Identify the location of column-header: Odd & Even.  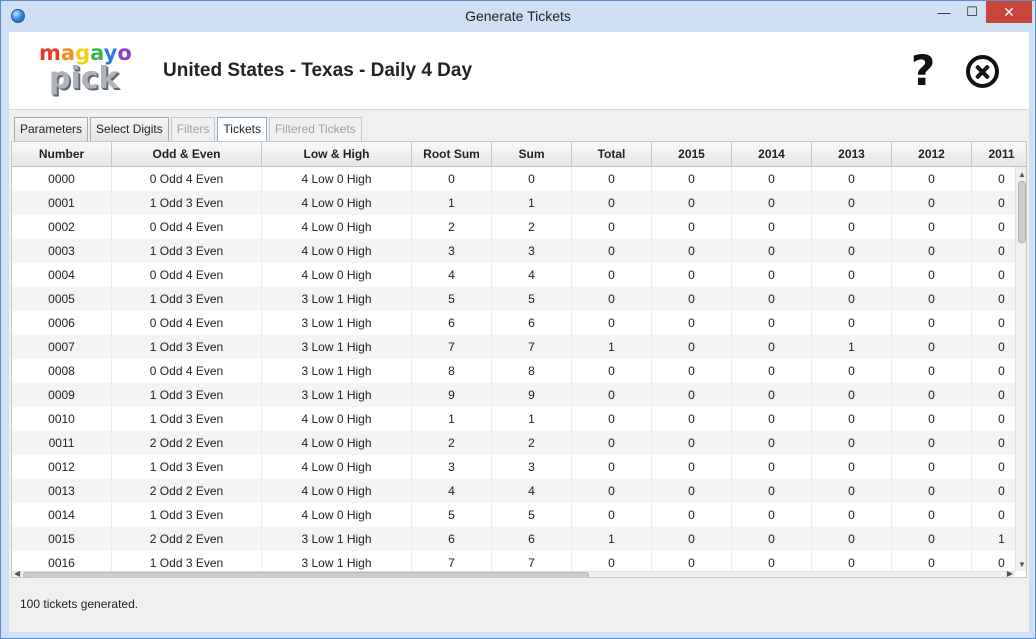
(187, 154).